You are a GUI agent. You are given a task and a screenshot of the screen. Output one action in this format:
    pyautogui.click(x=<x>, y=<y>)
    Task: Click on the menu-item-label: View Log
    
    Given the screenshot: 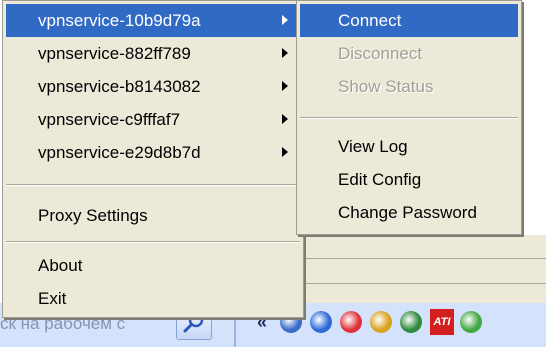 What is the action you would take?
    pyautogui.click(x=373, y=146)
    